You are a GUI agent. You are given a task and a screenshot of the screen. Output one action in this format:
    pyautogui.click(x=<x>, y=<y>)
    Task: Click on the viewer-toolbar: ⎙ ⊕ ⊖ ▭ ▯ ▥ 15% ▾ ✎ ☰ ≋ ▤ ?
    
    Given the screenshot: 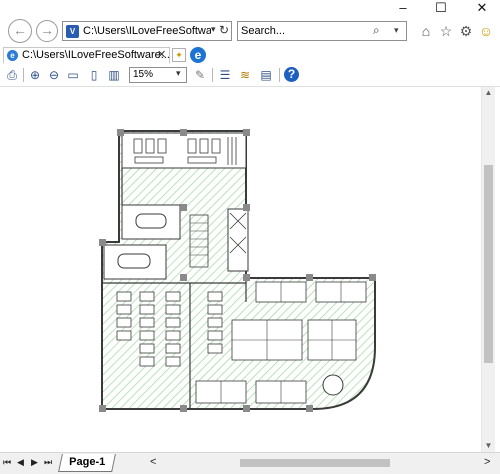 What is the action you would take?
    pyautogui.click(x=250, y=75)
    